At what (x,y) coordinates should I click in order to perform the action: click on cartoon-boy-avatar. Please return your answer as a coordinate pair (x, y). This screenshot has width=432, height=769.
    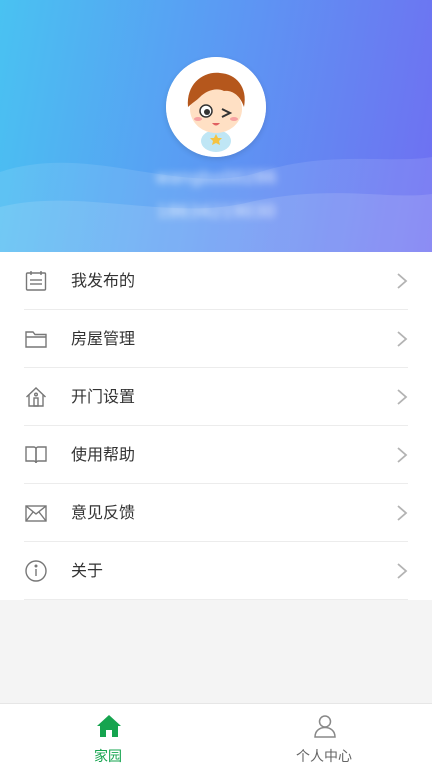
    Looking at the image, I should click on (216, 107).